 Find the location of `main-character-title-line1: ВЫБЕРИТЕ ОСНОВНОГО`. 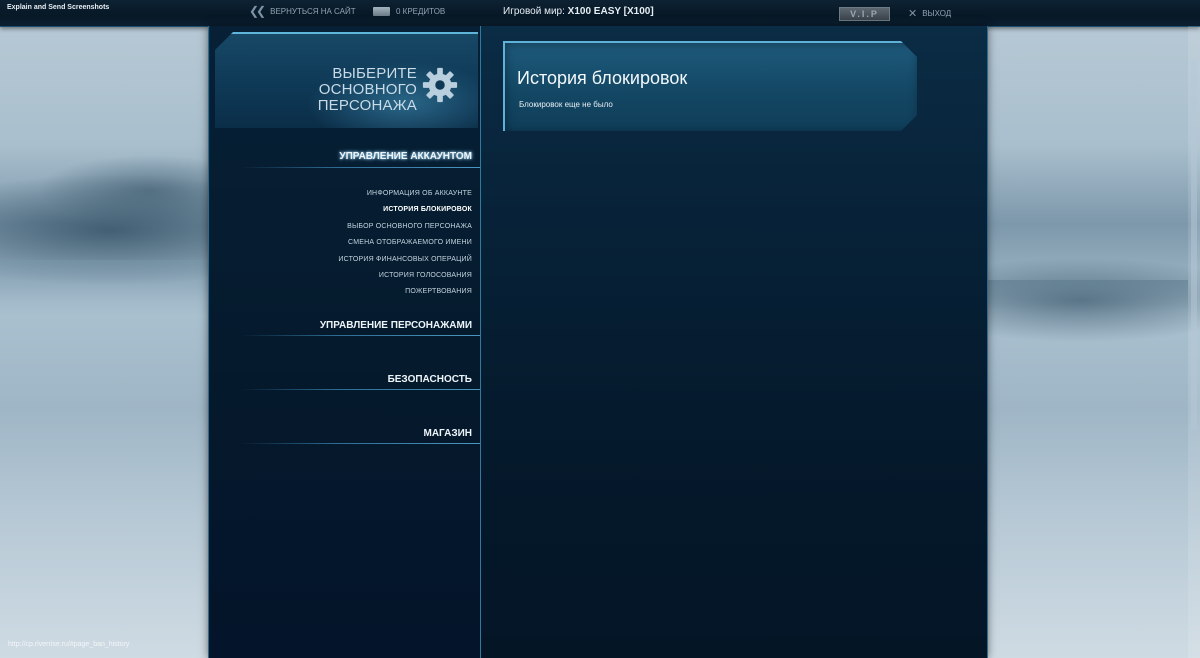

main-character-title-line1: ВЫБЕРИТЕ ОСНОВНОГО is located at coordinates (367, 81).